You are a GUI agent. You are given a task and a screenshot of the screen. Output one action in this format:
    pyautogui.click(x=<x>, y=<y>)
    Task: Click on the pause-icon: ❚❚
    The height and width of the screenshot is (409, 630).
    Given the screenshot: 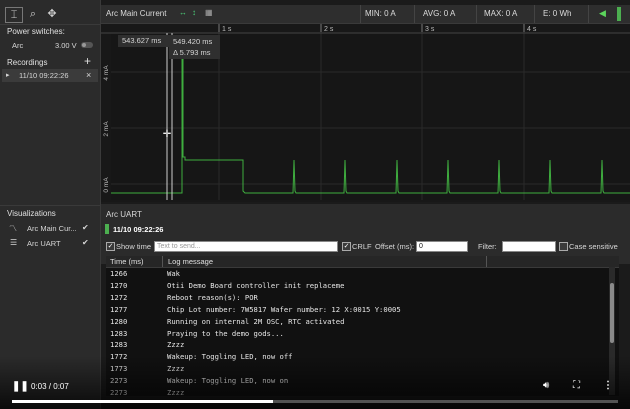 What is the action you would take?
    pyautogui.click(x=20, y=386)
    